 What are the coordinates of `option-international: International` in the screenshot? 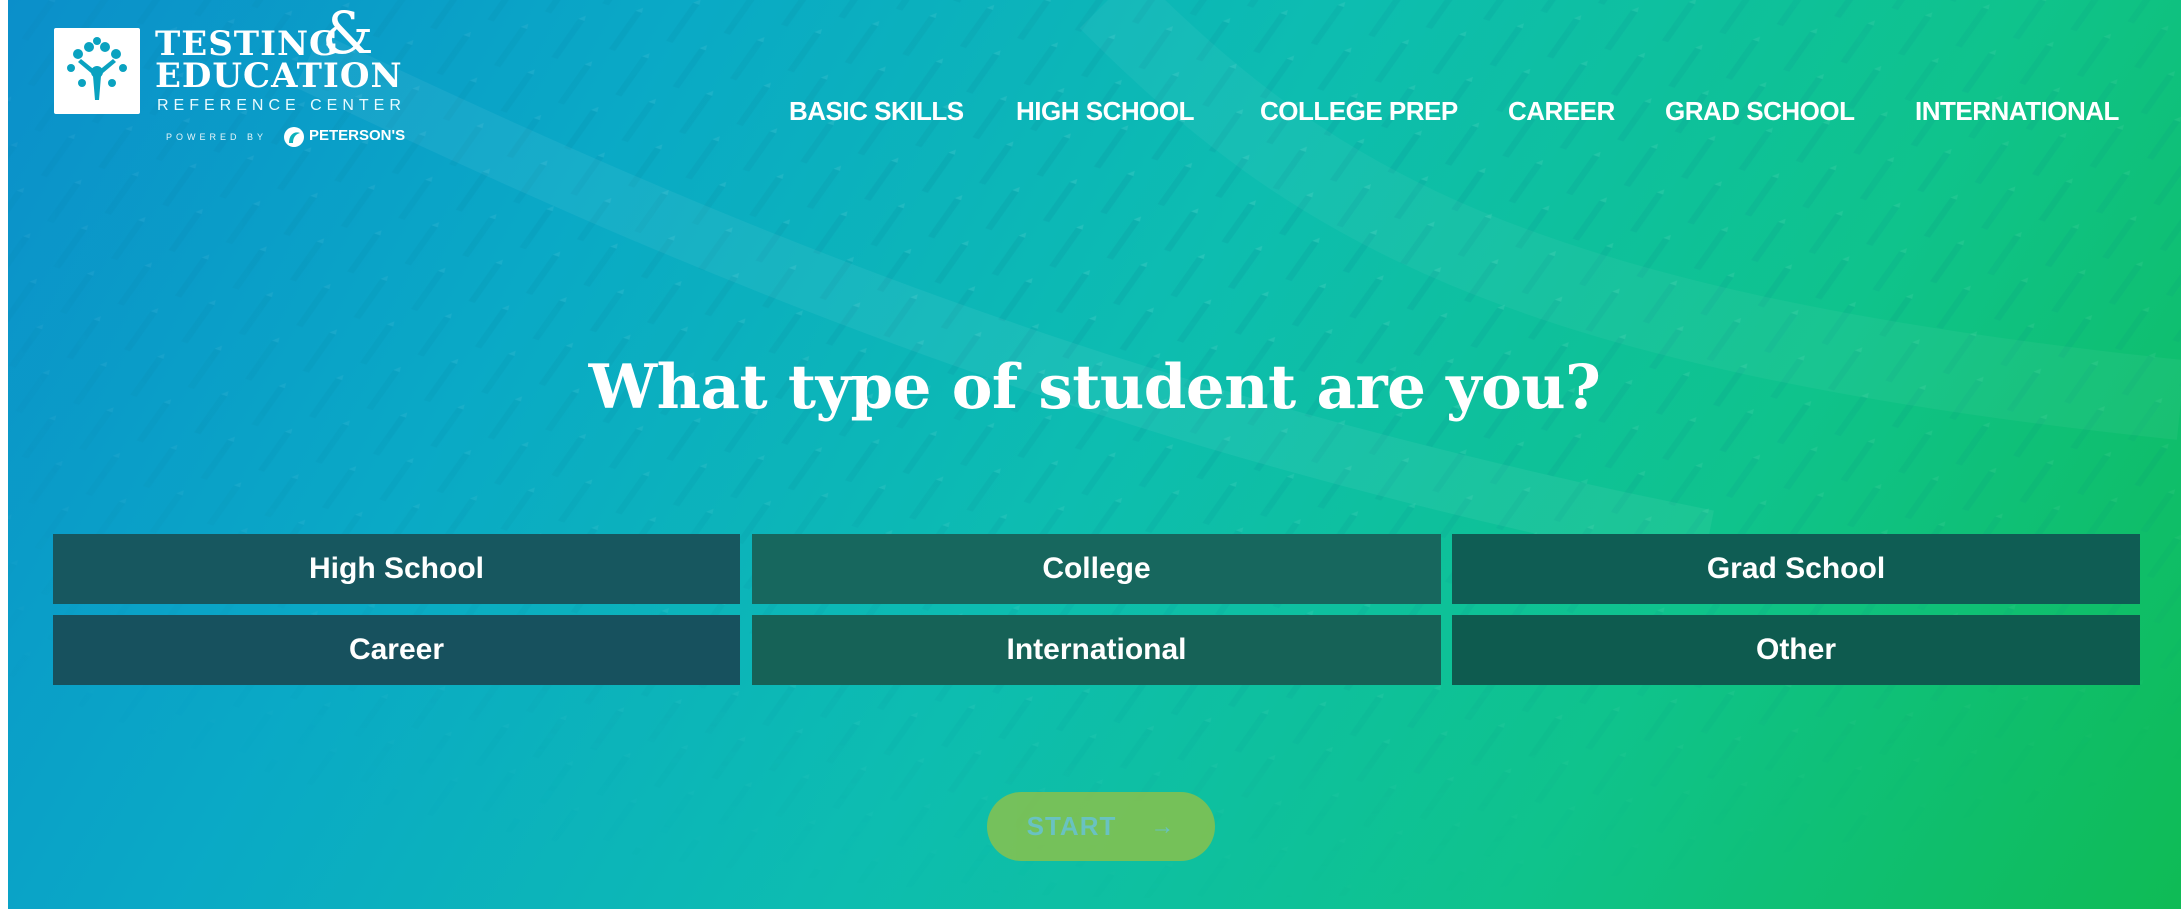 It's located at (1096, 650).